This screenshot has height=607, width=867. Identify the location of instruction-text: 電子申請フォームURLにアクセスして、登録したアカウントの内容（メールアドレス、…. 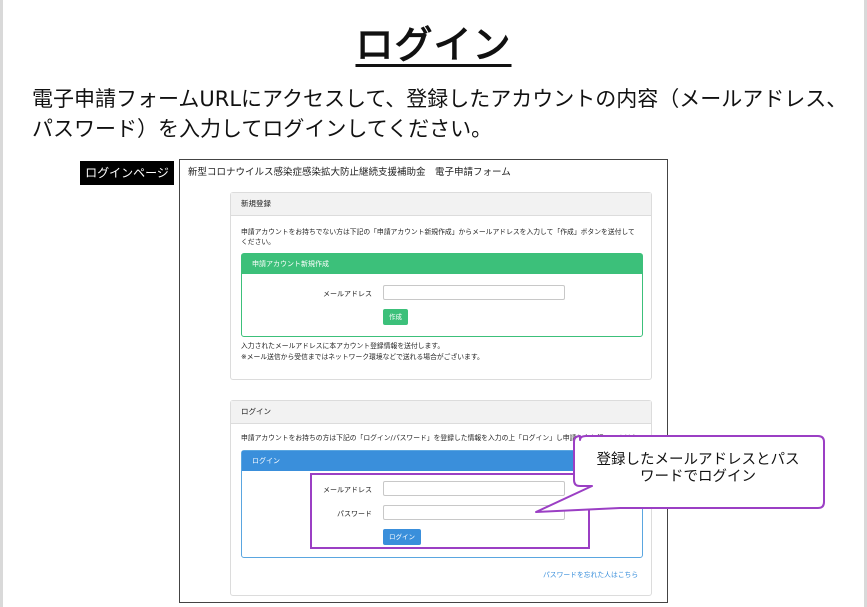
(440, 114).